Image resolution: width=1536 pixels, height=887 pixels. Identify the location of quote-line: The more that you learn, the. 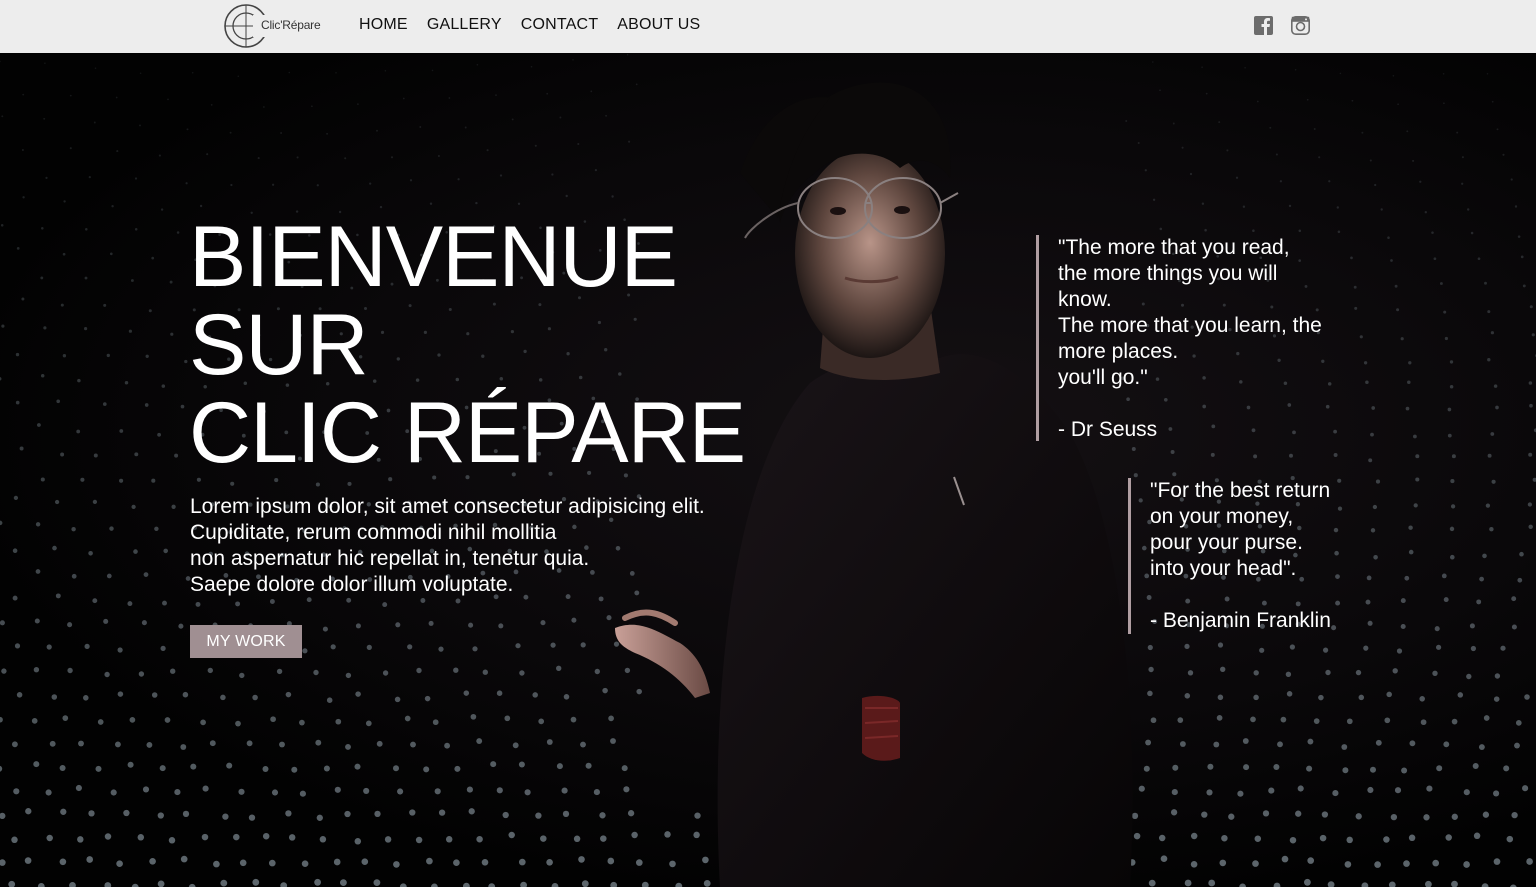
(1190, 325).